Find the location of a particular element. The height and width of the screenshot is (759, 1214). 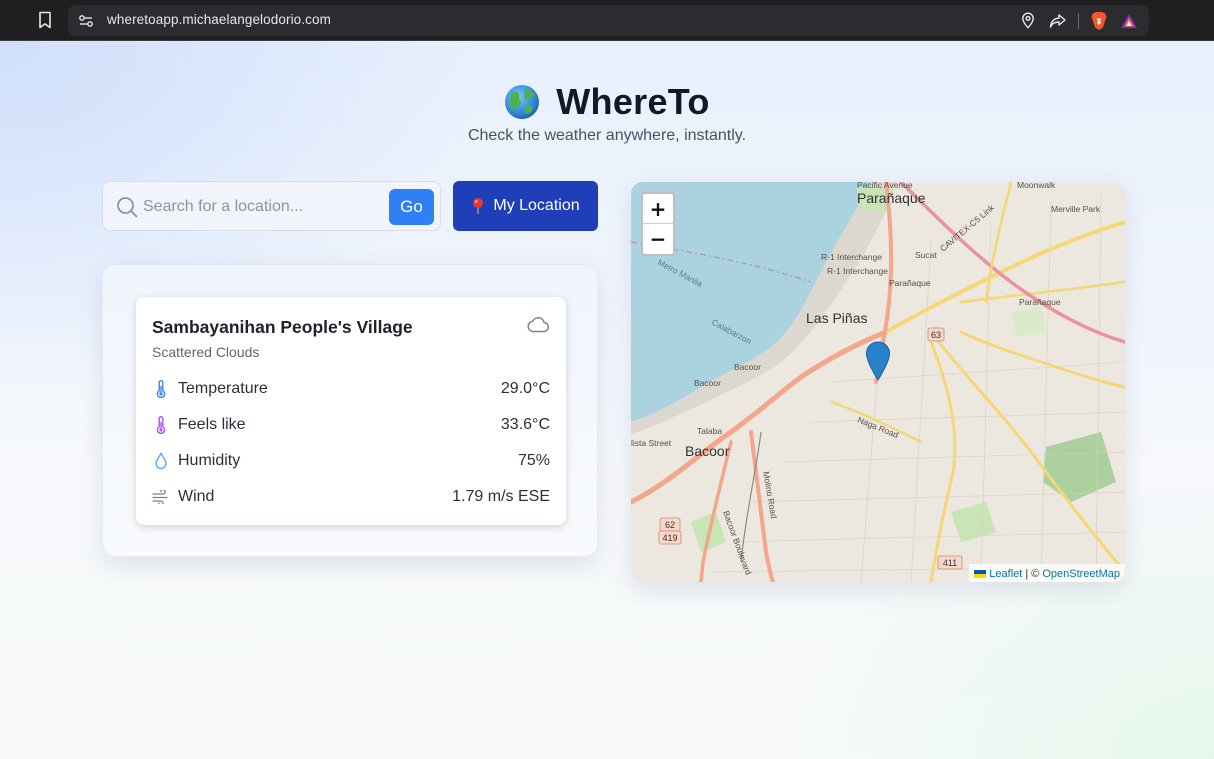

paranaque-label: Parañaque is located at coordinates (891, 198).